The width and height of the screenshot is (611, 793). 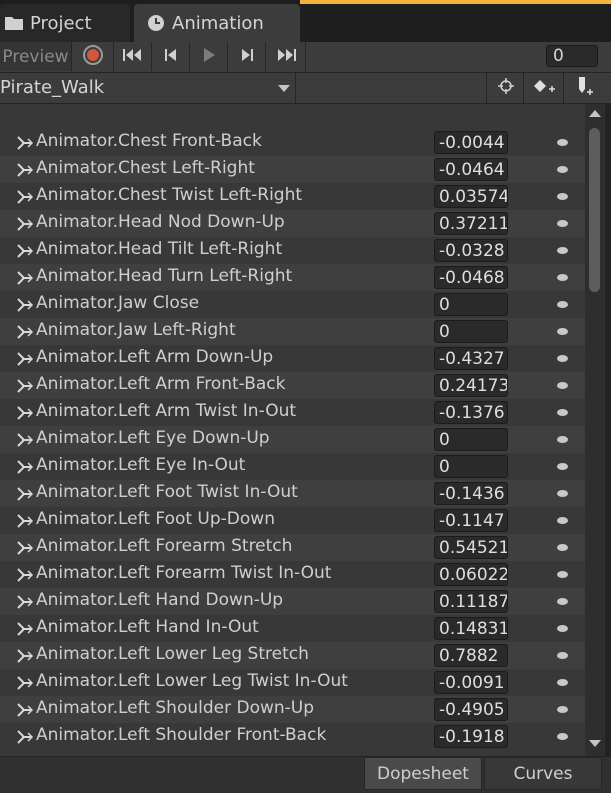 I want to click on scroll-up-icon, so click(x=595, y=113).